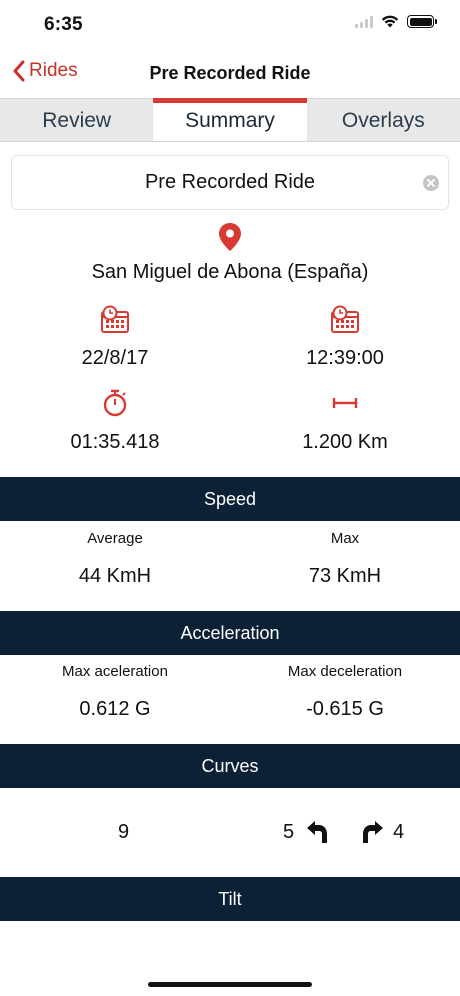  I want to click on max-deceleration-cell: Max deceleration -0.615 G, so click(345, 692).